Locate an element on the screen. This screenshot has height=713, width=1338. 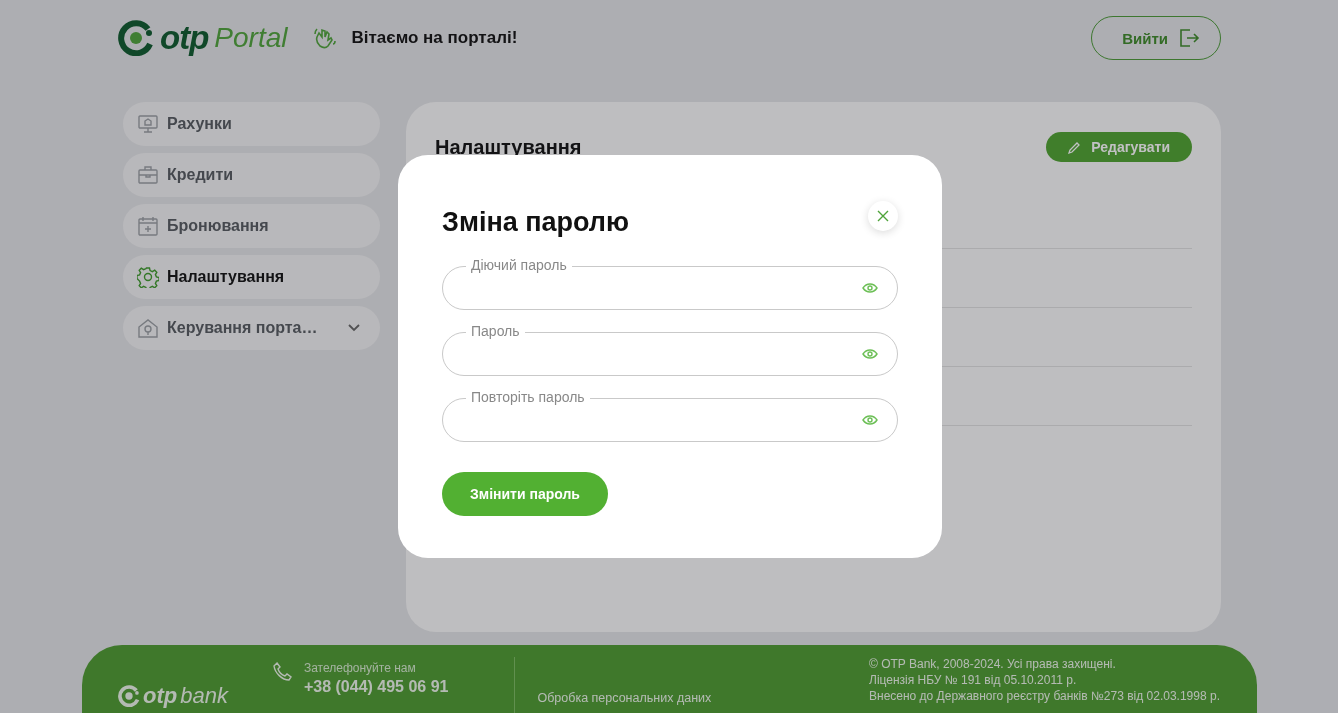
waving-hand-icon is located at coordinates (325, 38).